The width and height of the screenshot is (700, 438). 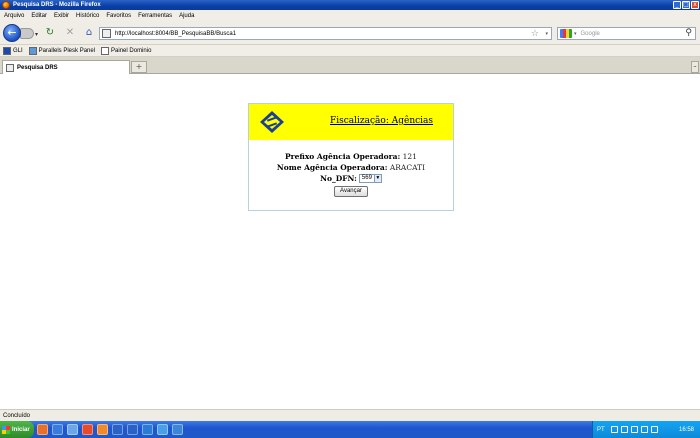 What do you see at coordinates (117, 429) in the screenshot?
I see `app3-taskbar-icon` at bounding box center [117, 429].